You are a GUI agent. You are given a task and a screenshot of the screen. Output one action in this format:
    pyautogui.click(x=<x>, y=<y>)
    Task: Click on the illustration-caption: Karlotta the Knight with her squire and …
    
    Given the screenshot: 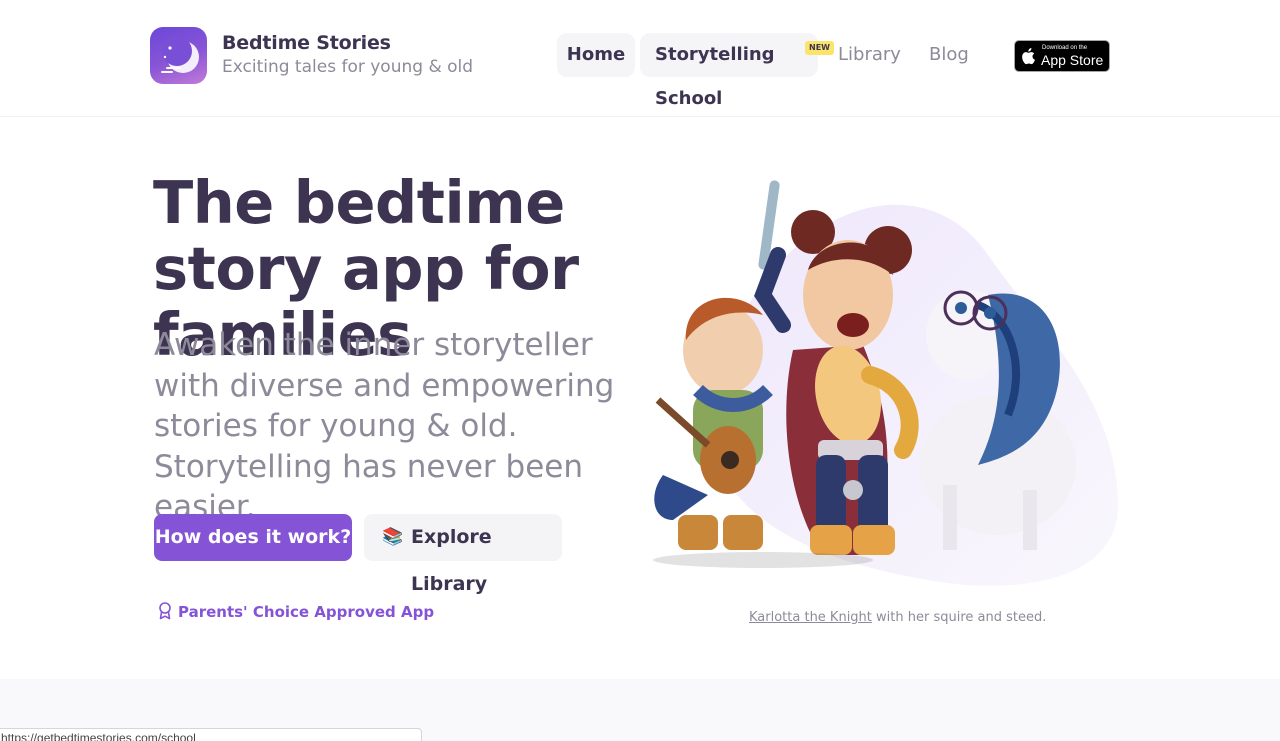 What is the action you would take?
    pyautogui.click(x=897, y=617)
    